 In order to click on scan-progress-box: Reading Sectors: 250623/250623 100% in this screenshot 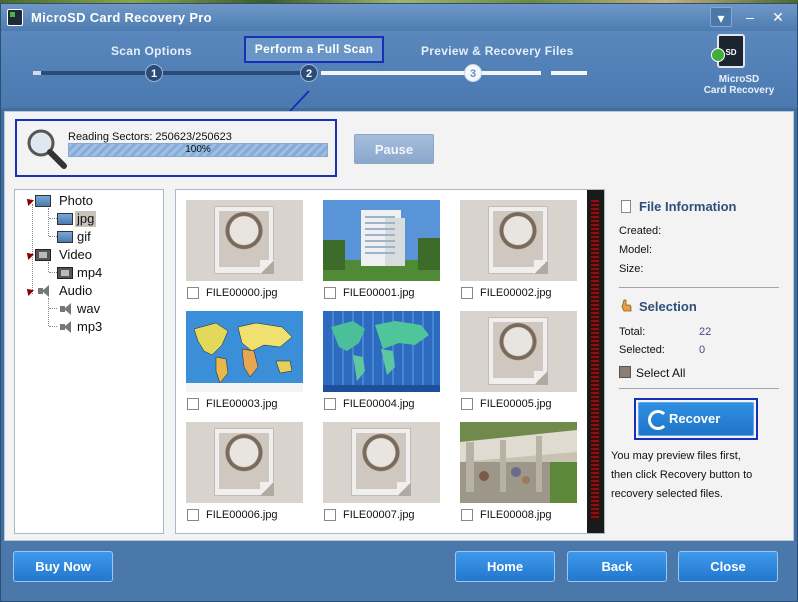, I will do `click(176, 148)`.